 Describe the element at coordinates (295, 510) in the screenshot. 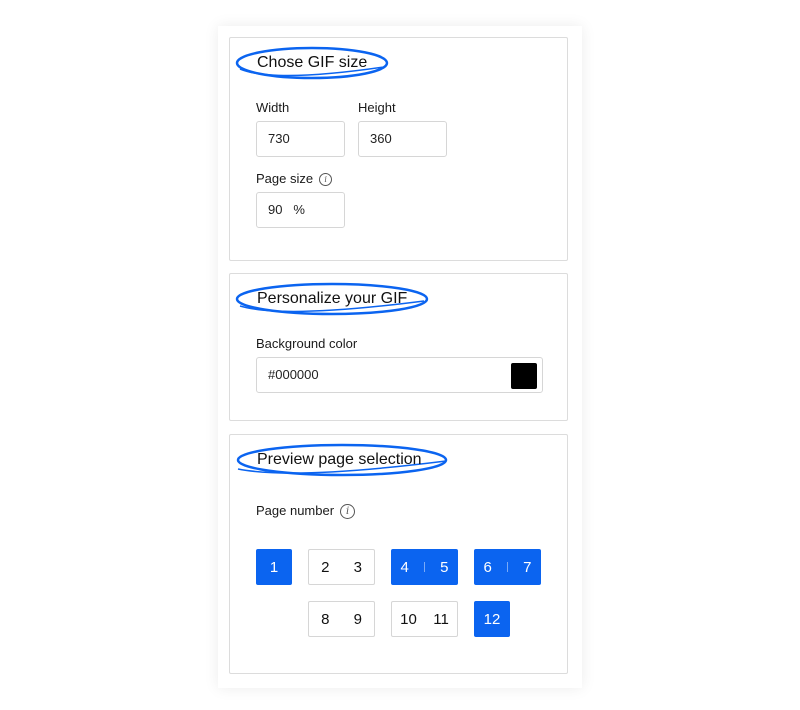

I see `page-number-label: Page number` at that location.